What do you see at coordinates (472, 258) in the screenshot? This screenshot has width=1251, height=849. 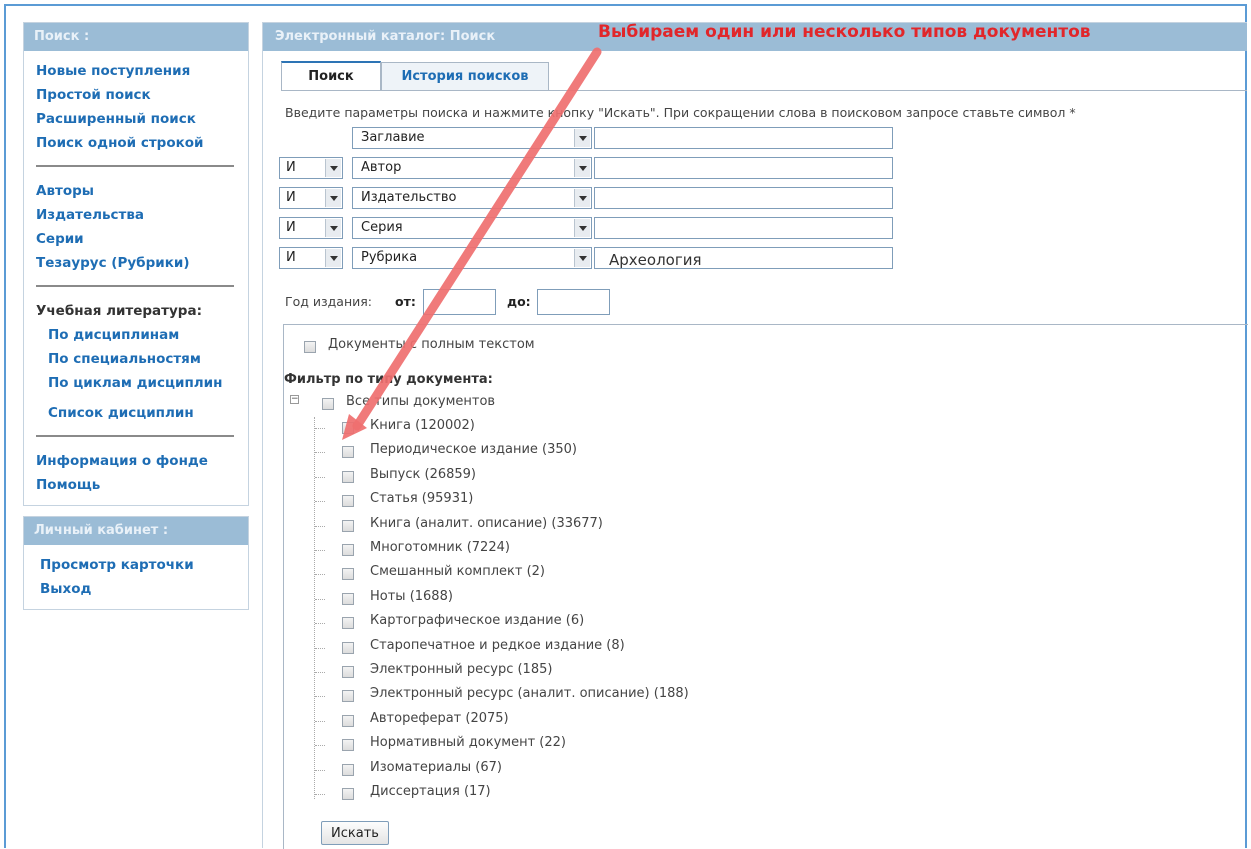 I see `field-select: Рубрика` at bounding box center [472, 258].